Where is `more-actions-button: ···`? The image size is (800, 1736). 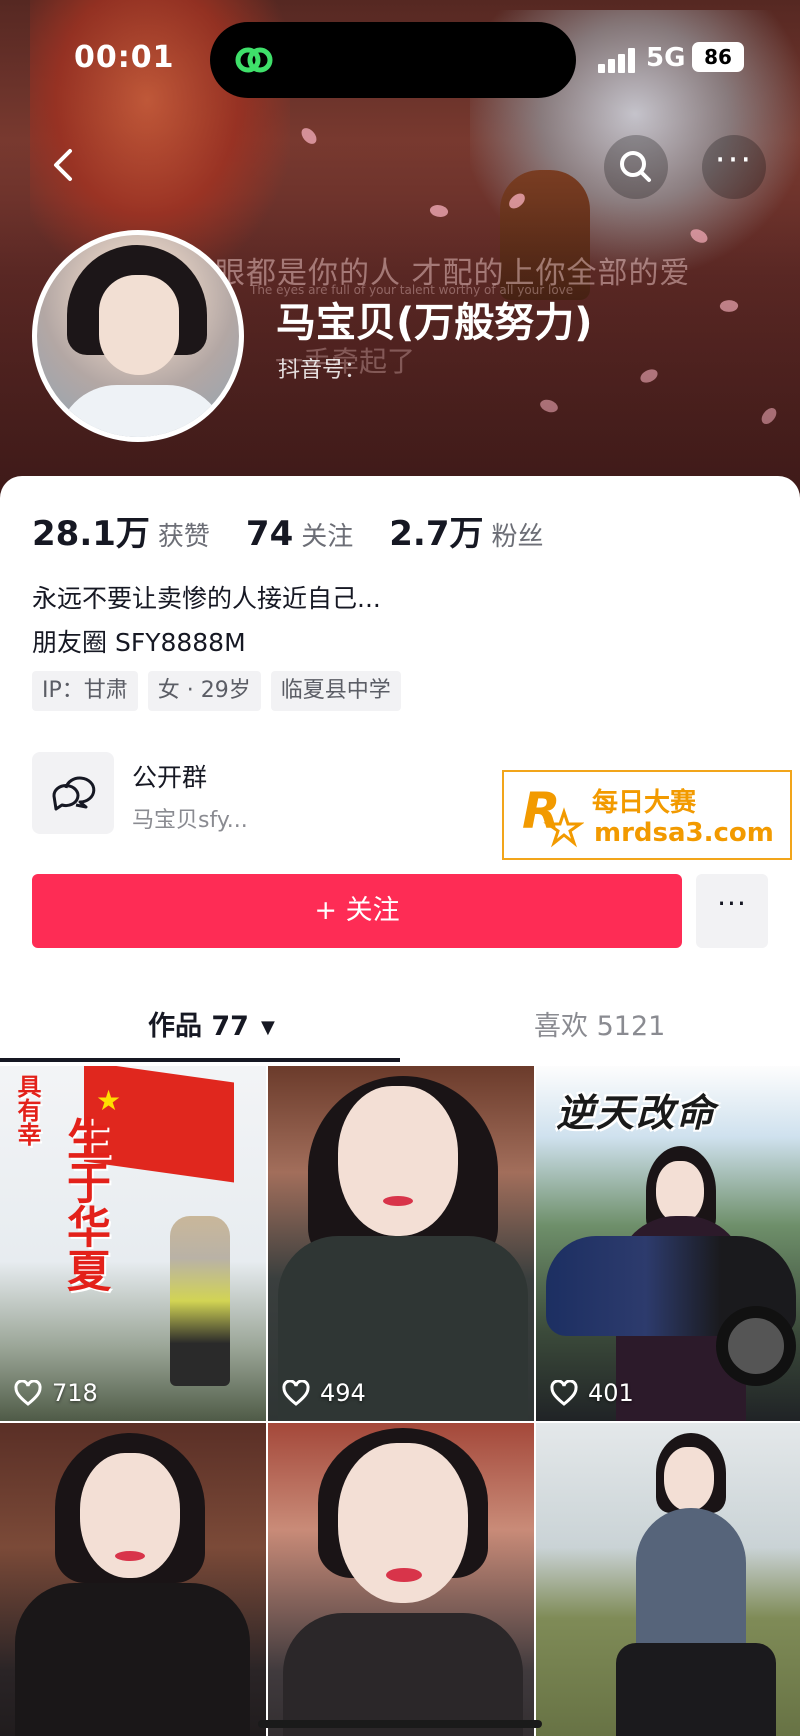 more-actions-button: ··· is located at coordinates (732, 911).